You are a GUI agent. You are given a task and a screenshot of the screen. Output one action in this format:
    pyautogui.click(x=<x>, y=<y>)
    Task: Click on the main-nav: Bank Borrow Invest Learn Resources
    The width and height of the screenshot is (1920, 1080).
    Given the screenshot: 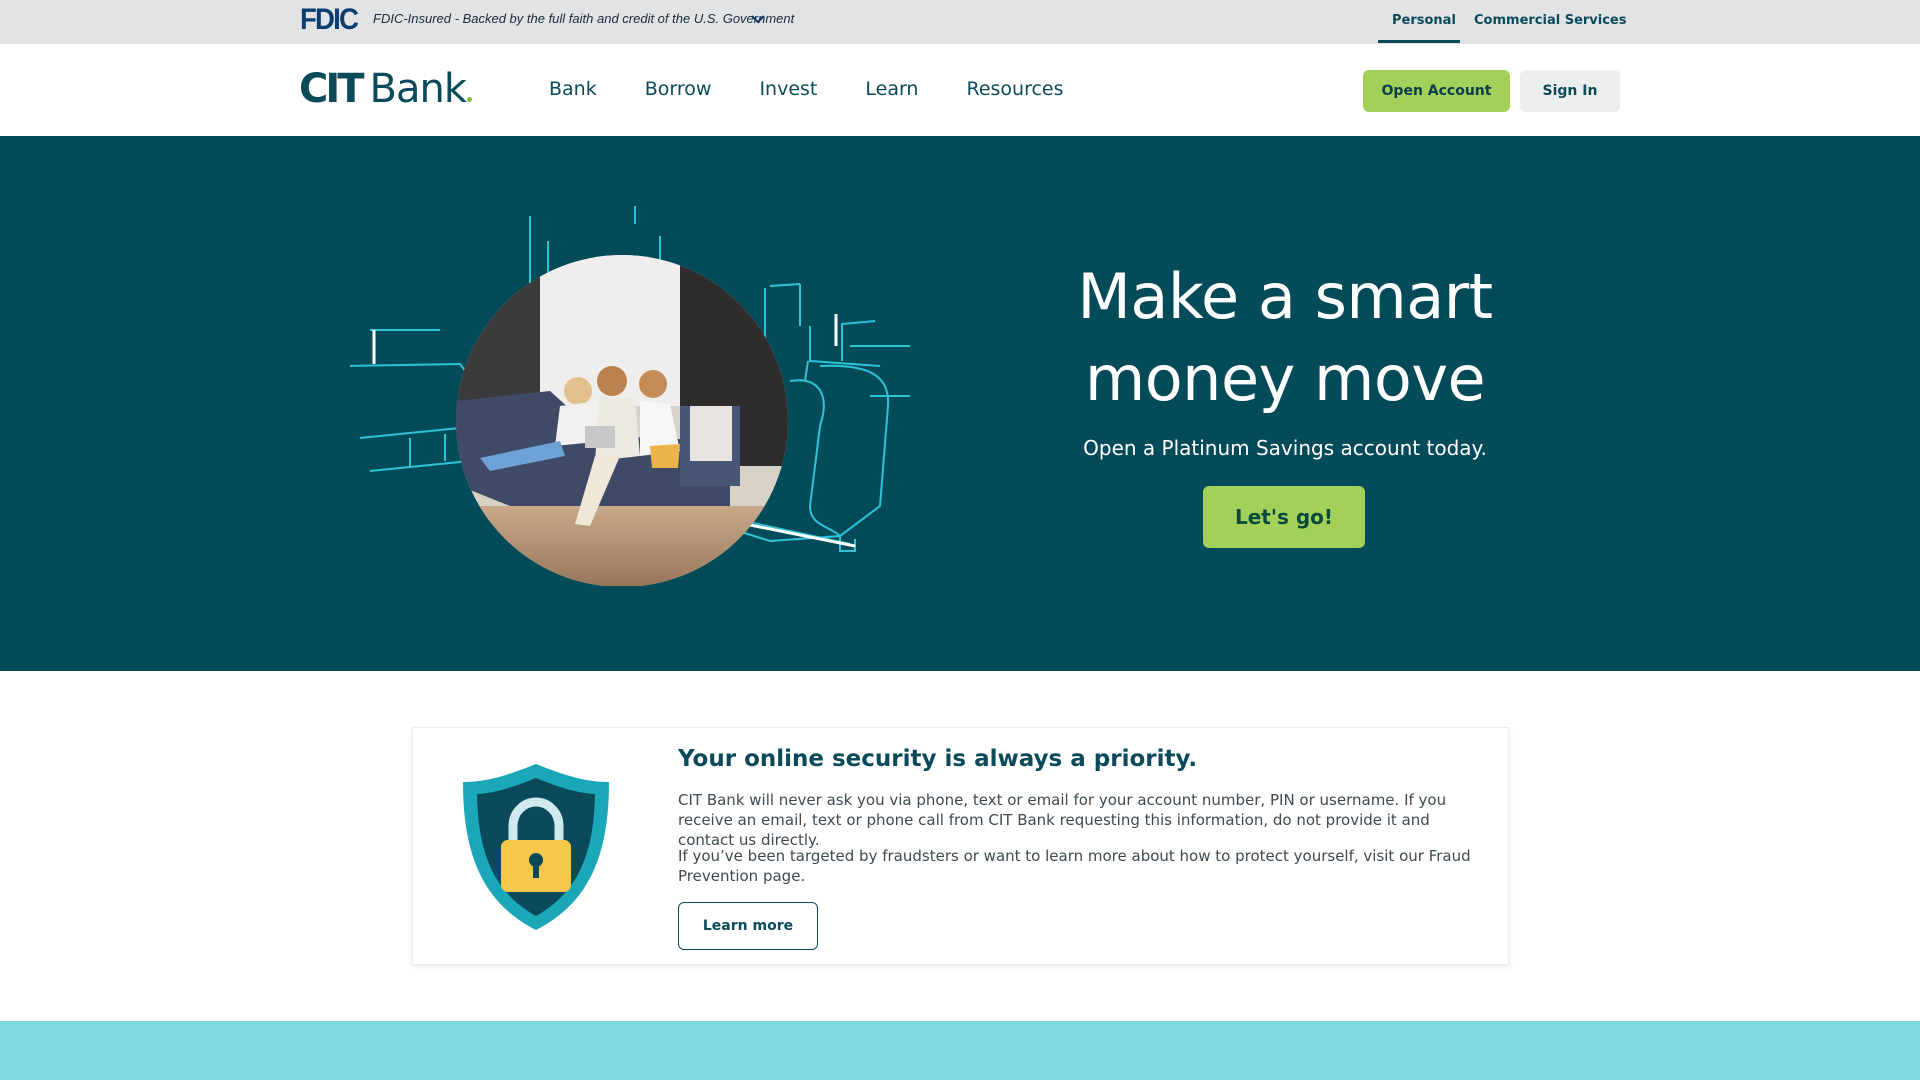 What is the action you would take?
    pyautogui.click(x=830, y=89)
    